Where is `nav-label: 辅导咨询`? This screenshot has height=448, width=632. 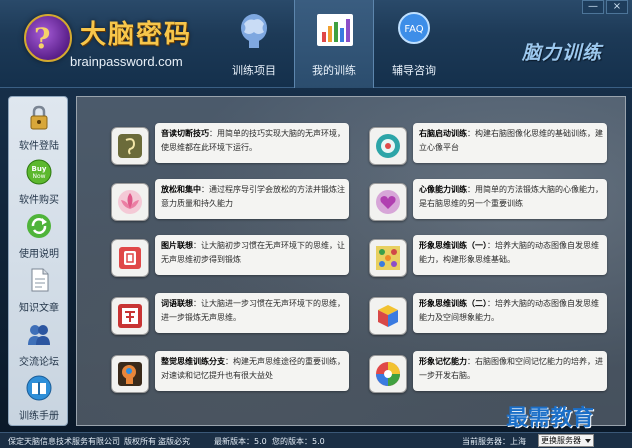 nav-label: 辅导咨询 is located at coordinates (414, 70).